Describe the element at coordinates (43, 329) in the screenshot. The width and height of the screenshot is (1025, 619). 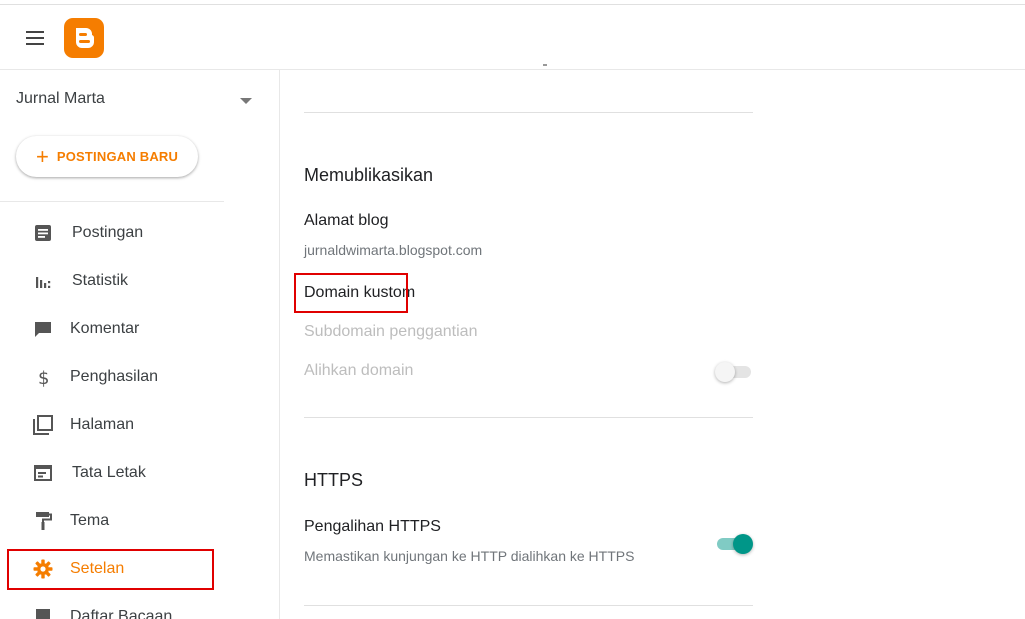
I see `comment-icon` at that location.